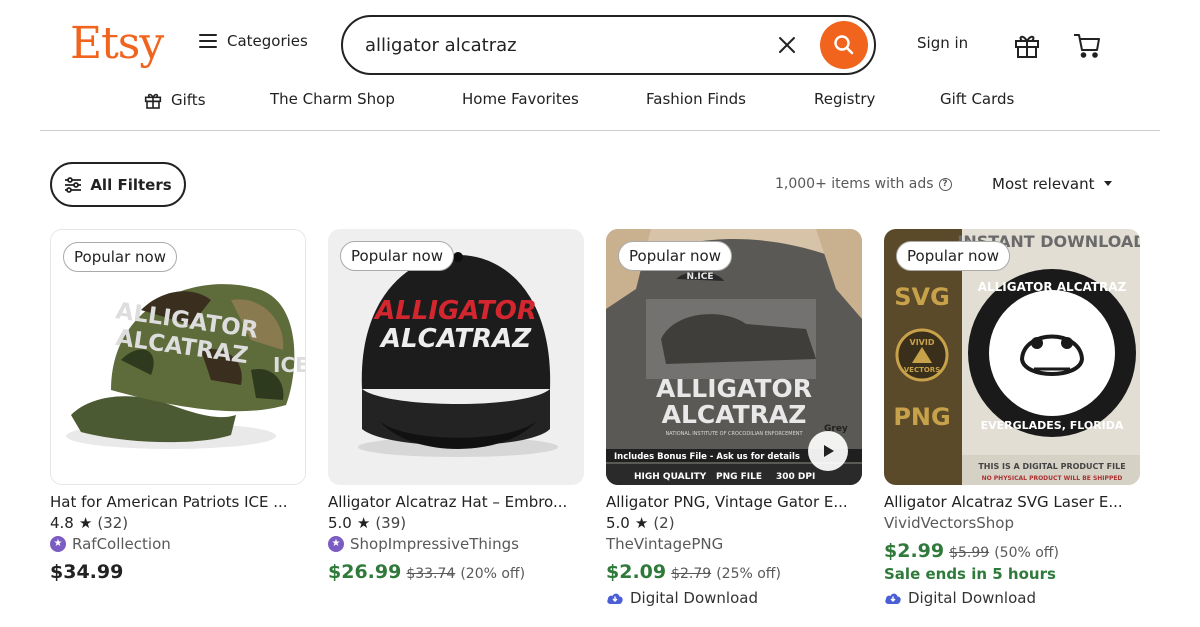 The image size is (1200, 627). Describe the element at coordinates (560, 45) in the screenshot. I see `search-input` at that location.